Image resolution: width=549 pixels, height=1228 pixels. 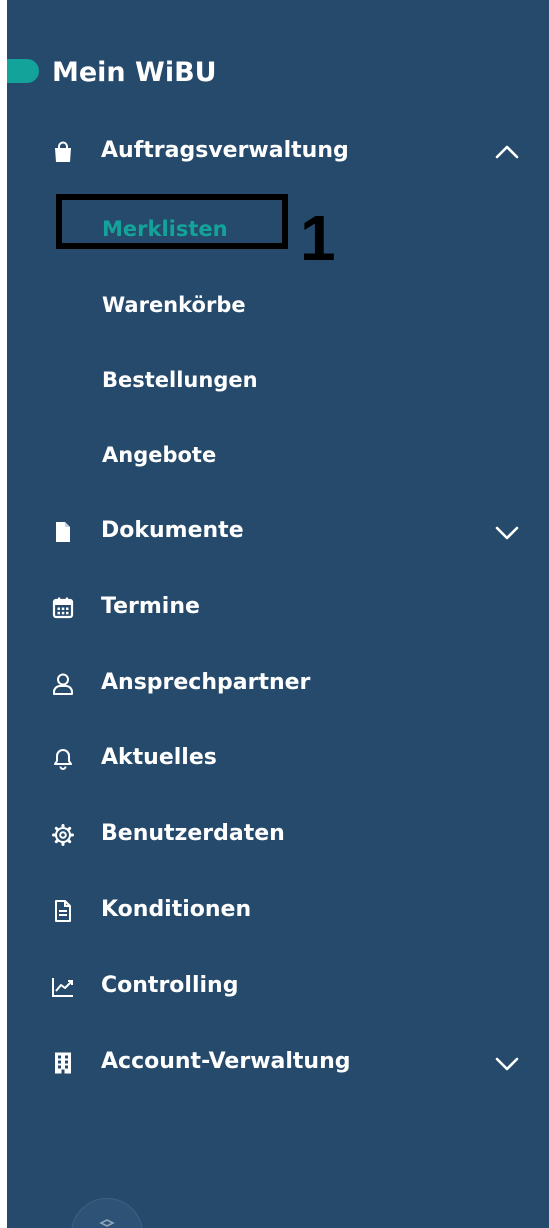 What do you see at coordinates (63, 835) in the screenshot?
I see `gear-icon` at bounding box center [63, 835].